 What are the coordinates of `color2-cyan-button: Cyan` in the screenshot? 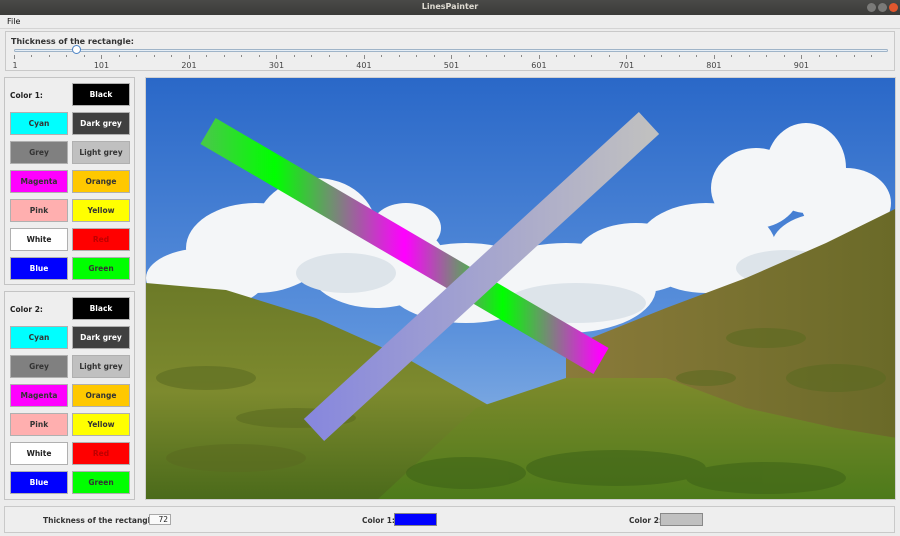 It's located at (39, 337).